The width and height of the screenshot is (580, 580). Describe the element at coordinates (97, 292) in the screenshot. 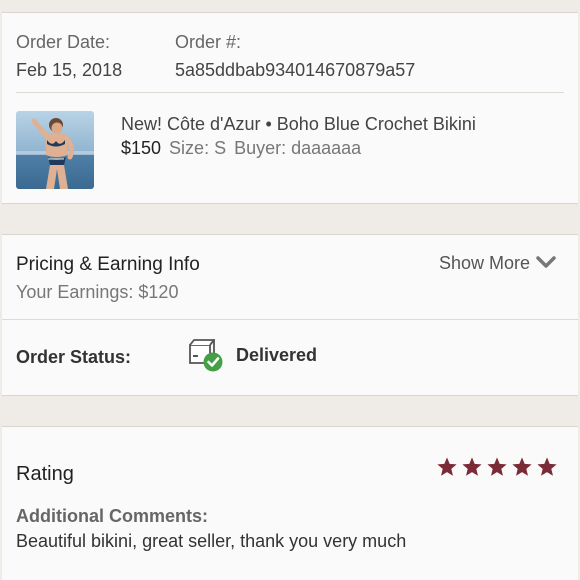

I see `earnings-text: Your Earnings: $120` at that location.